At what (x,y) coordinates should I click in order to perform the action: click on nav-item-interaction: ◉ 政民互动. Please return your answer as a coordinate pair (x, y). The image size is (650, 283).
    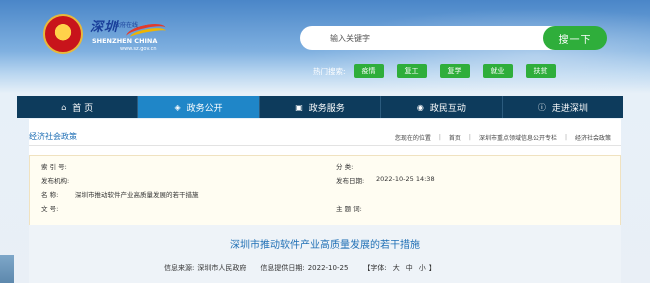
    Looking at the image, I should click on (442, 107).